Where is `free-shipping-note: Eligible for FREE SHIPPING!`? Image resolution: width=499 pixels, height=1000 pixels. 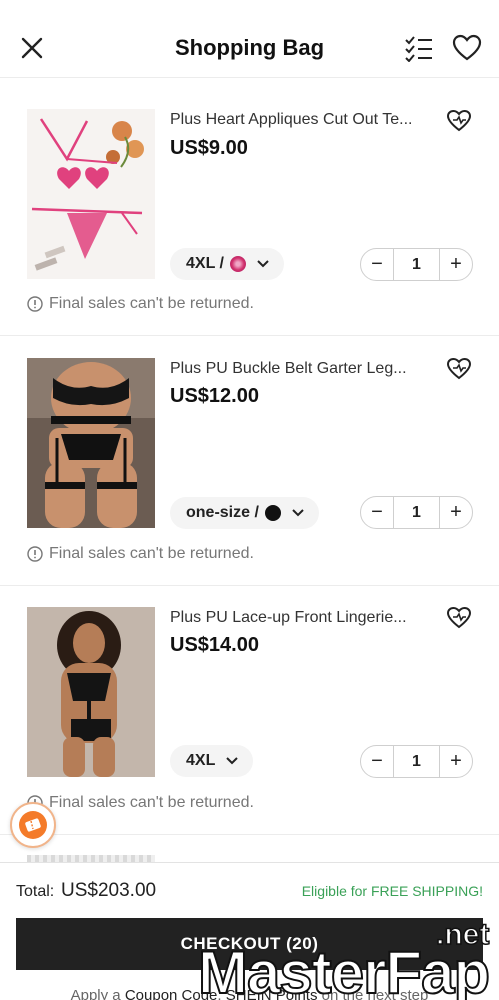 free-shipping-note: Eligible for FREE SHIPPING! is located at coordinates (392, 891).